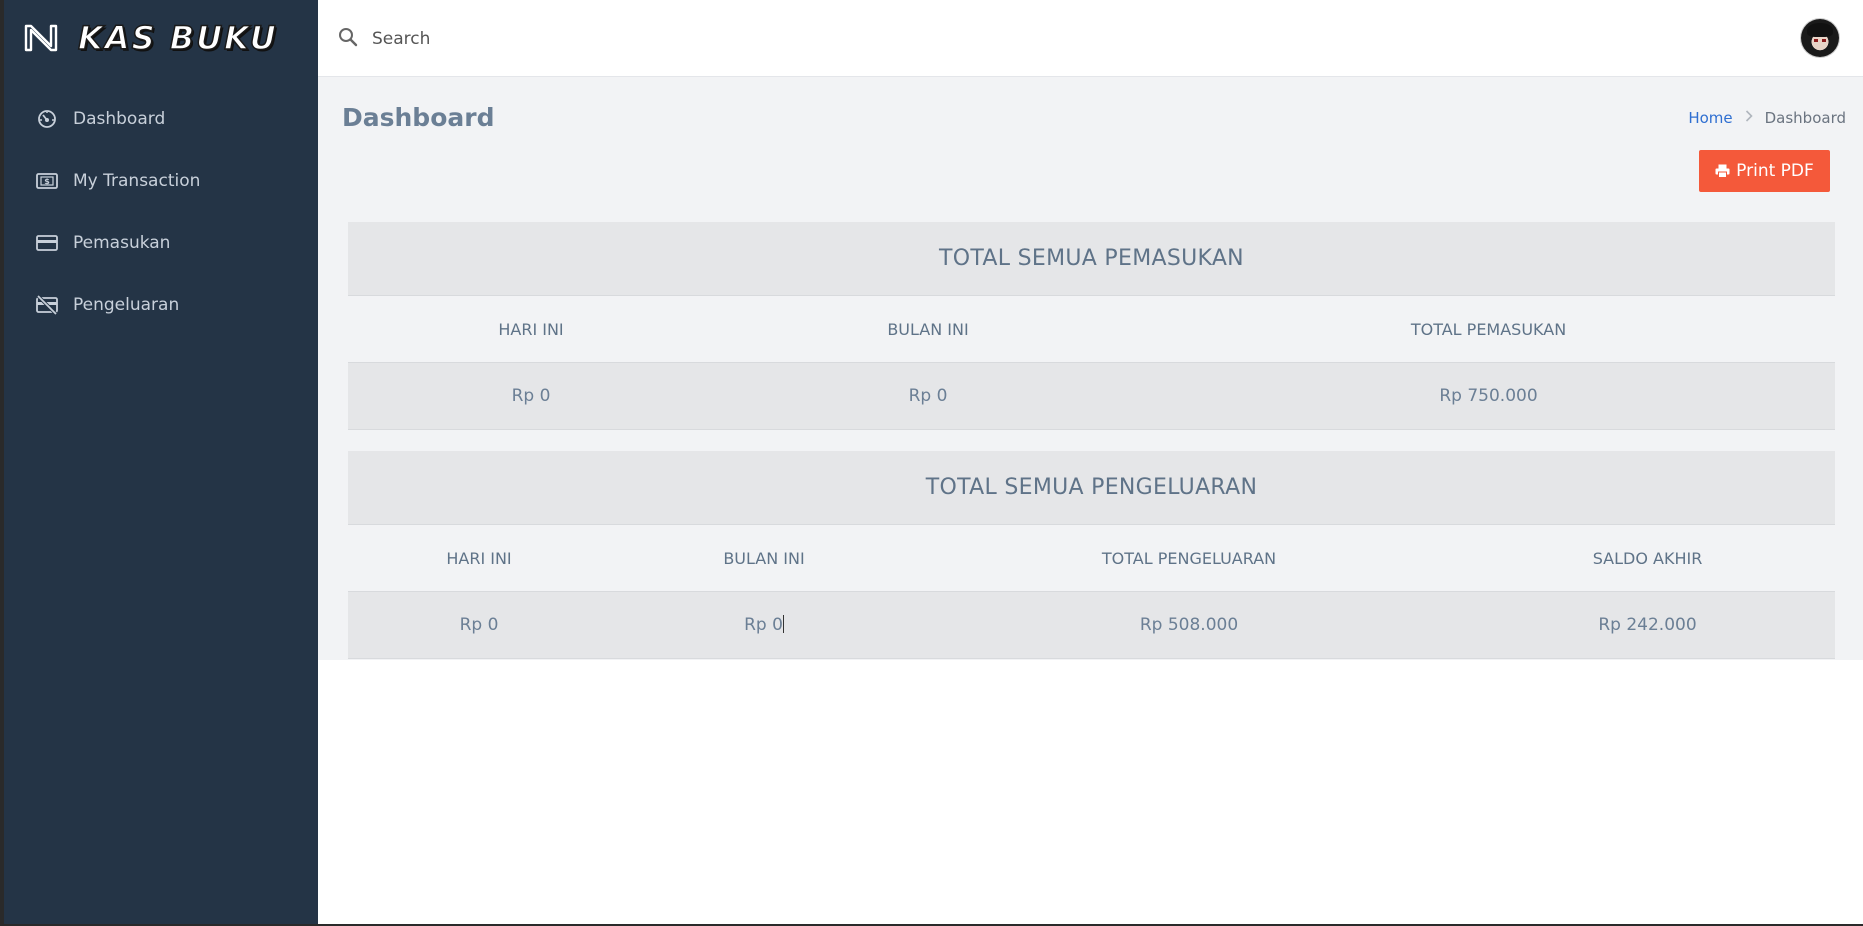 The width and height of the screenshot is (1863, 926). I want to click on column-header: TOTAL PEMASUKAN, so click(1488, 329).